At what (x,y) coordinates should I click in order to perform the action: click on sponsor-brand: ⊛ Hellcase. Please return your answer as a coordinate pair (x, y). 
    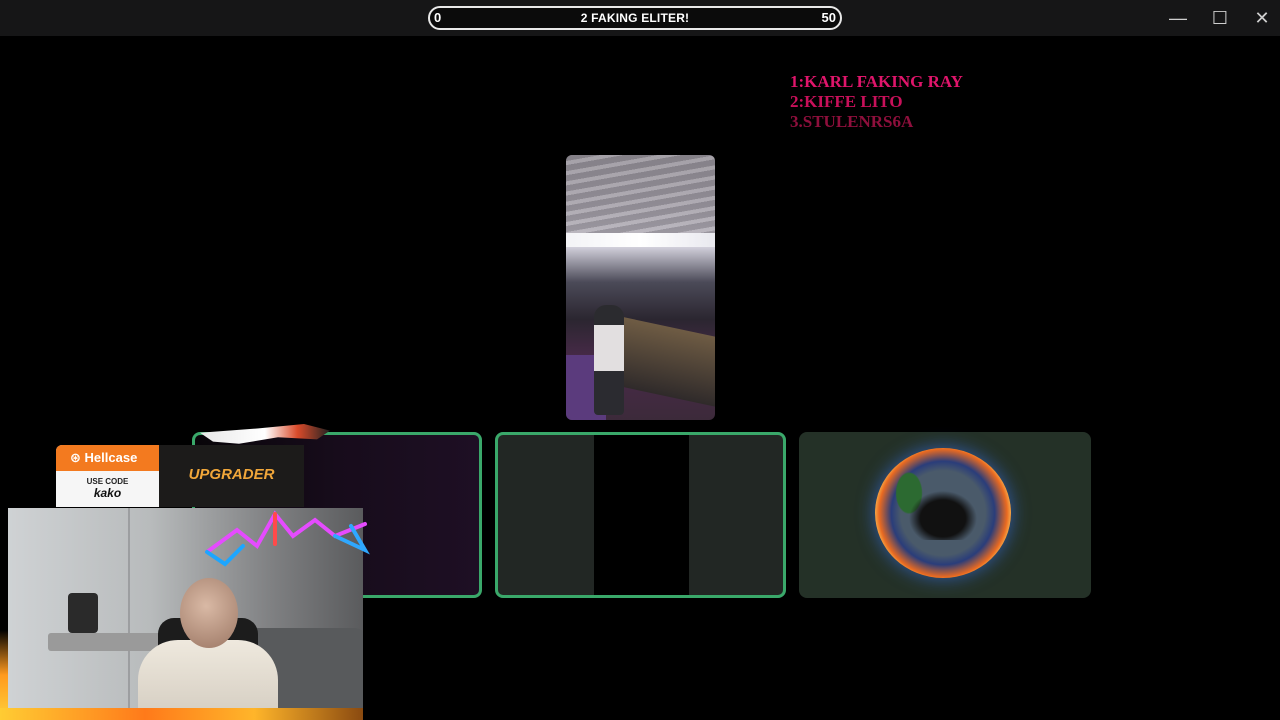
    Looking at the image, I should click on (107, 458).